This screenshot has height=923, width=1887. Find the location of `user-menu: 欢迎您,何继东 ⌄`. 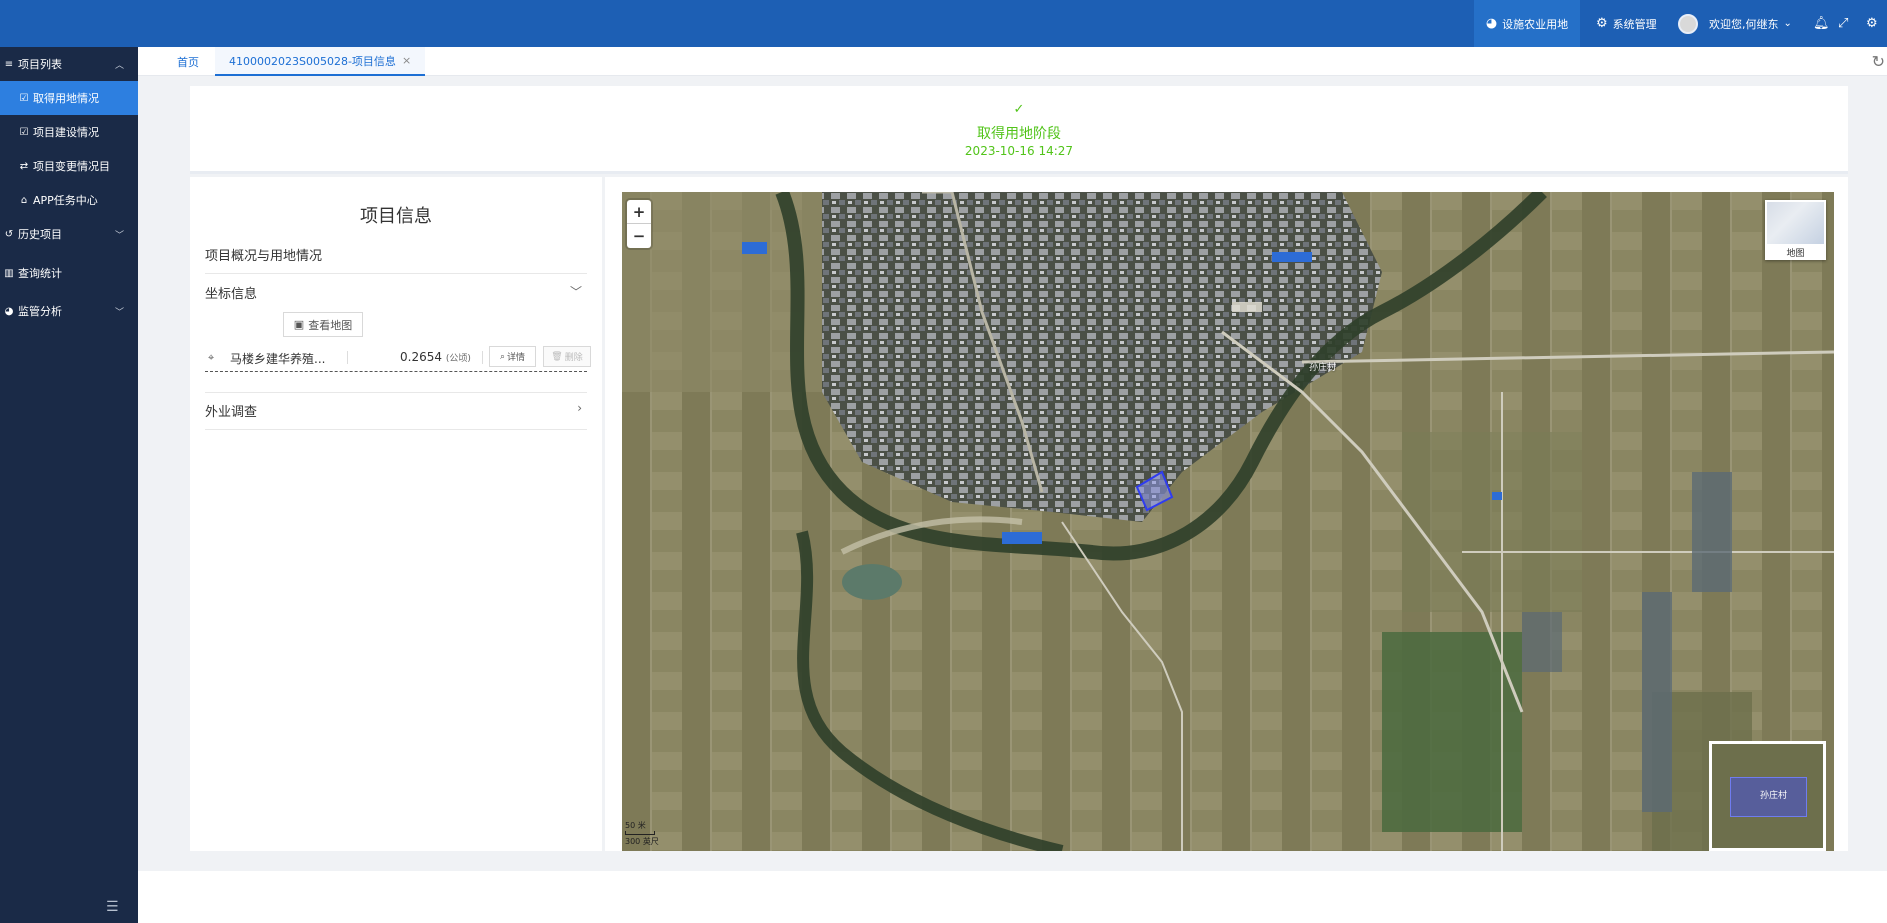

user-menu: 欢迎您,何继东 ⌄ is located at coordinates (1735, 23).